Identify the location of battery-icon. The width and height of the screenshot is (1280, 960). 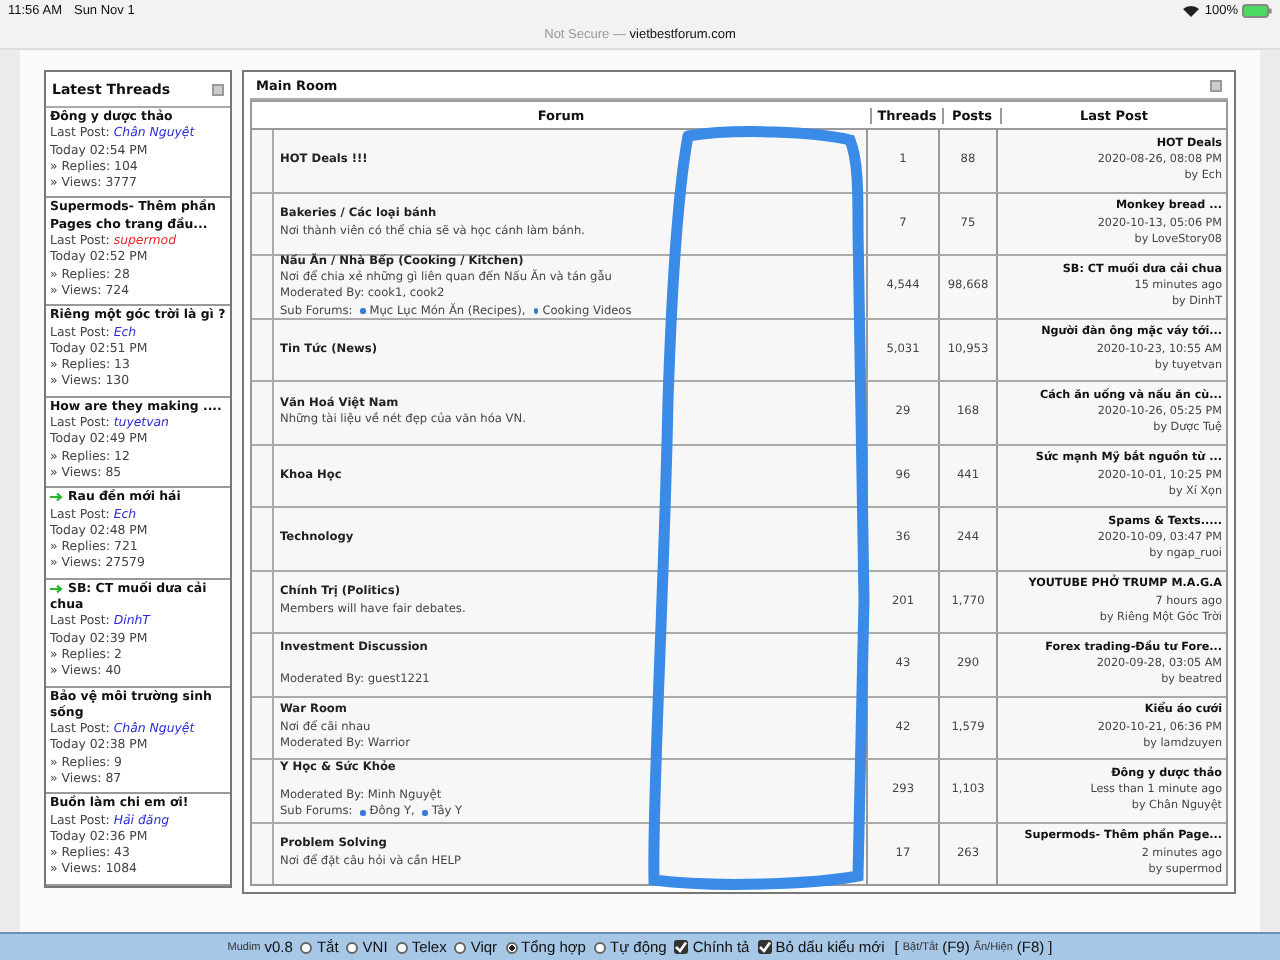
(1257, 11).